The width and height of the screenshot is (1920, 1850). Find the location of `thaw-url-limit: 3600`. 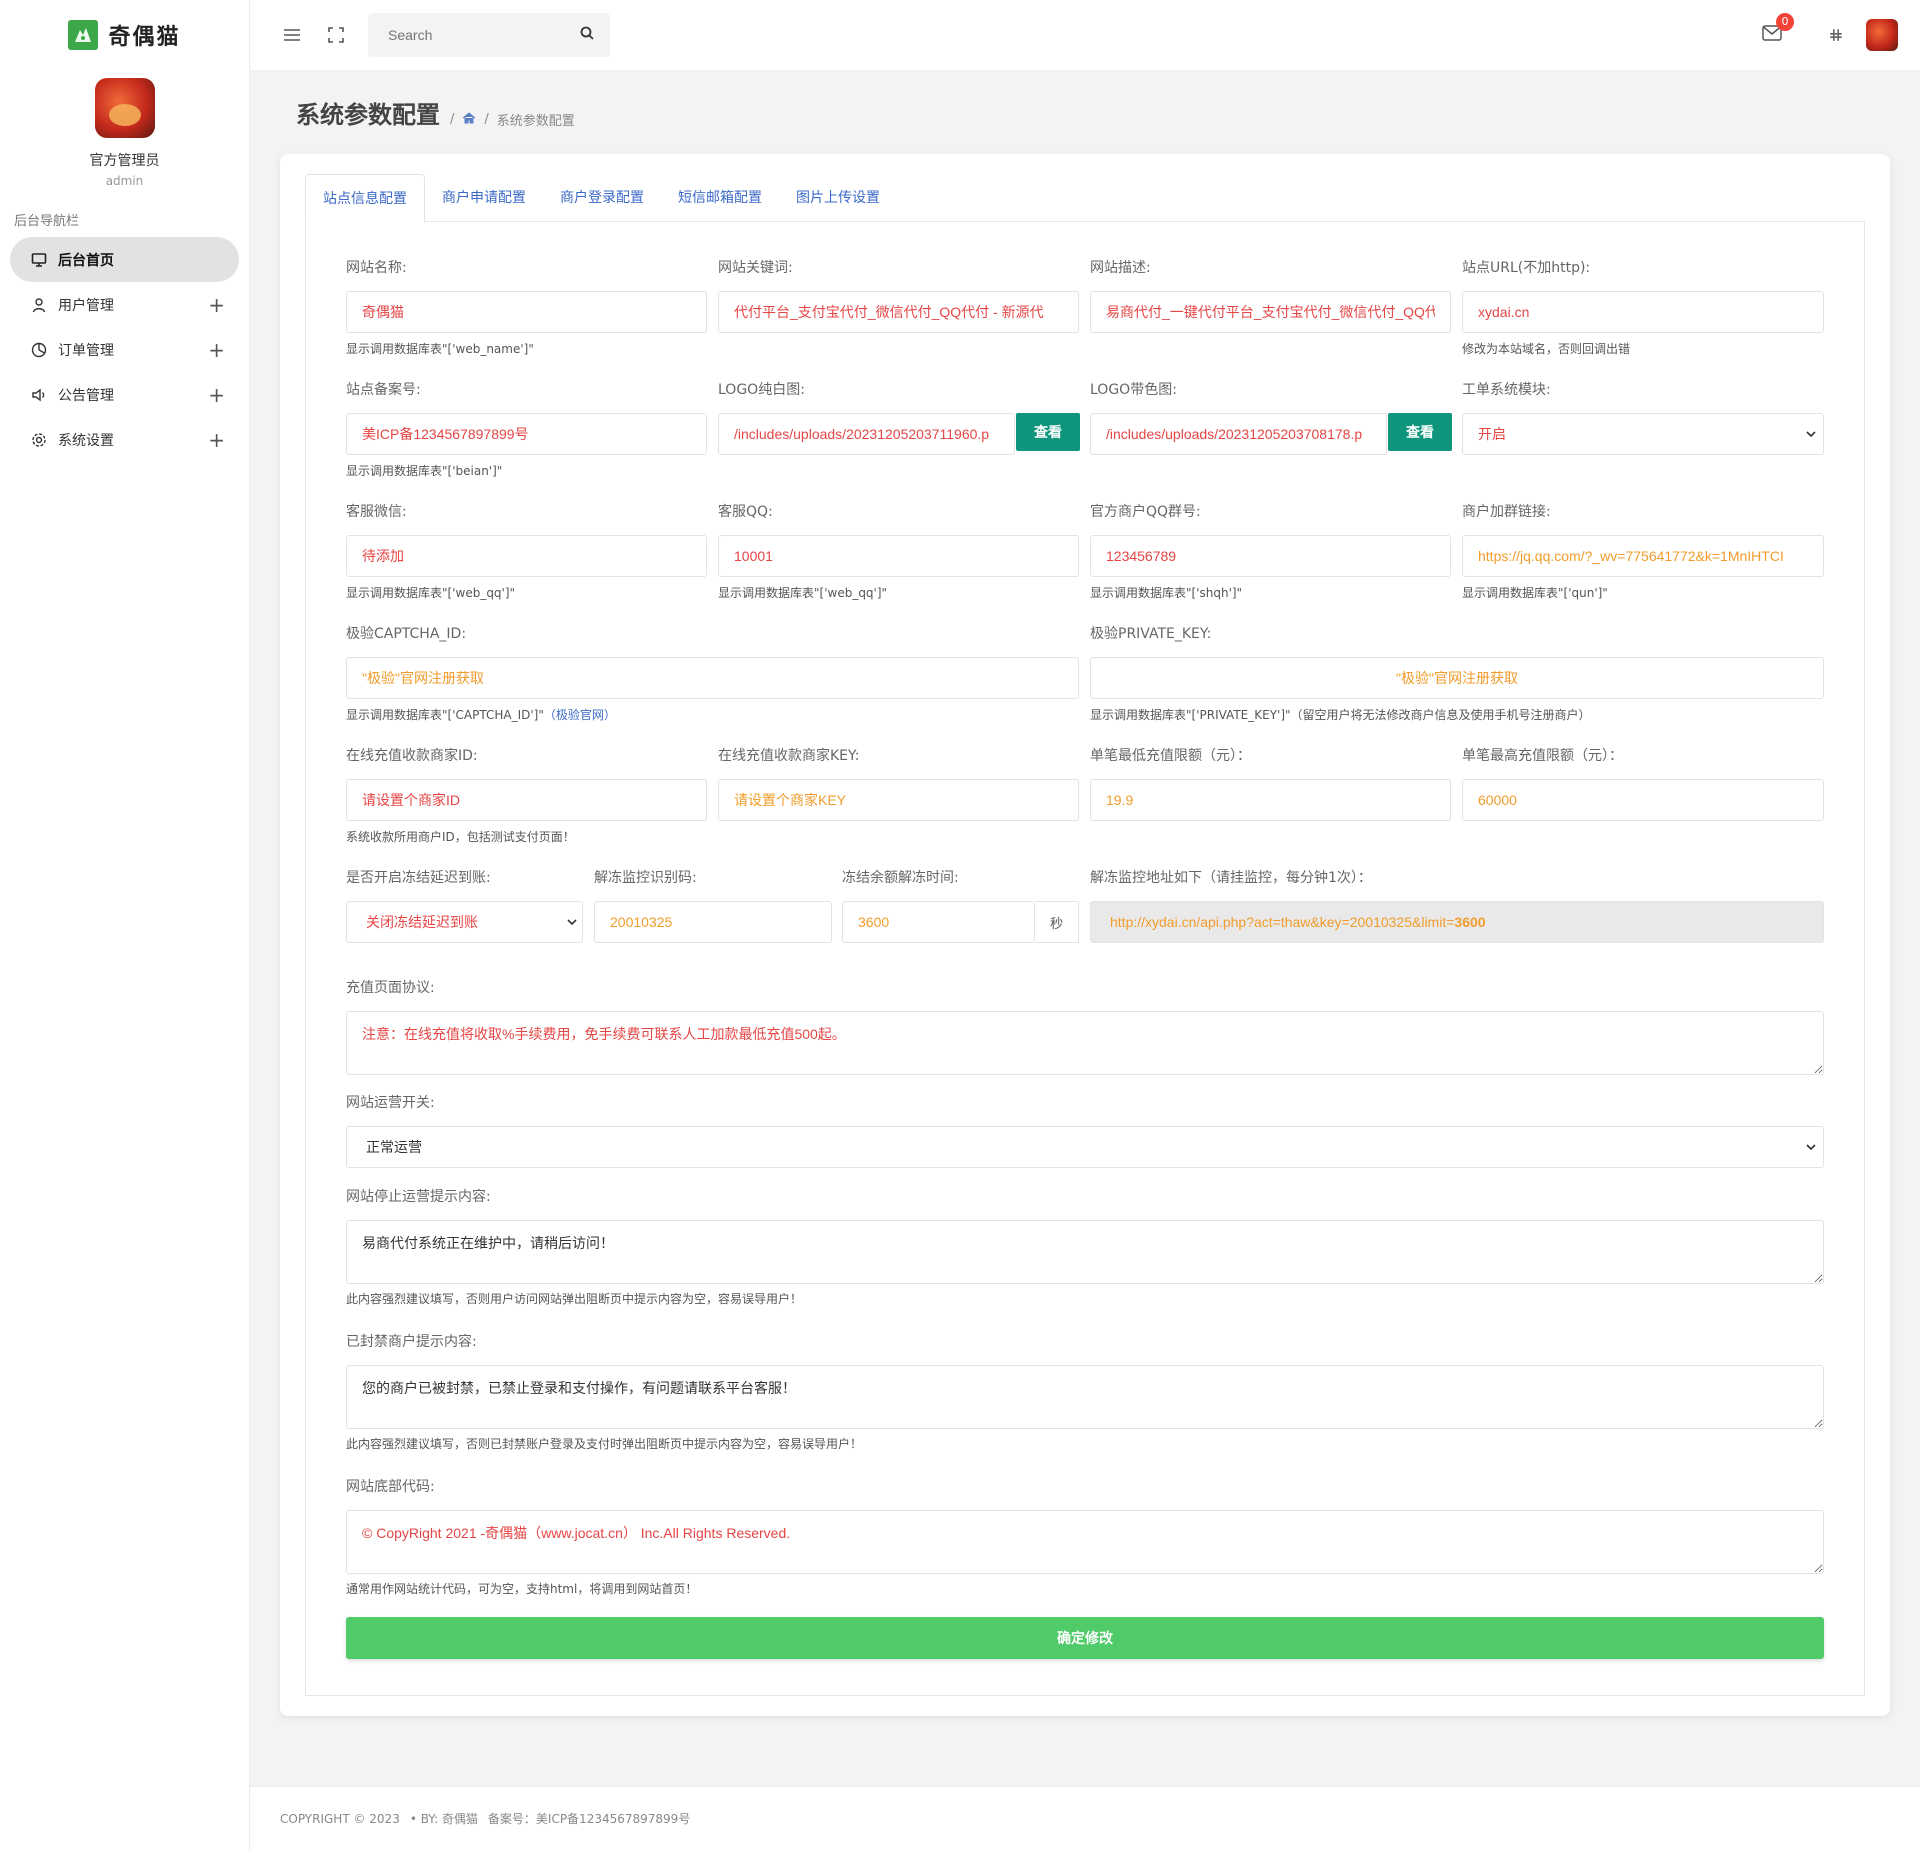

thaw-url-limit: 3600 is located at coordinates (1470, 922).